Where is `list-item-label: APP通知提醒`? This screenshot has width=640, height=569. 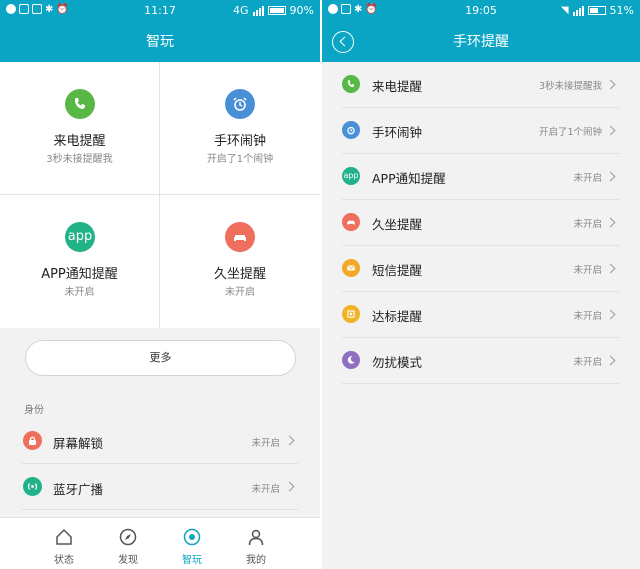 list-item-label: APP通知提醒 is located at coordinates (409, 178).